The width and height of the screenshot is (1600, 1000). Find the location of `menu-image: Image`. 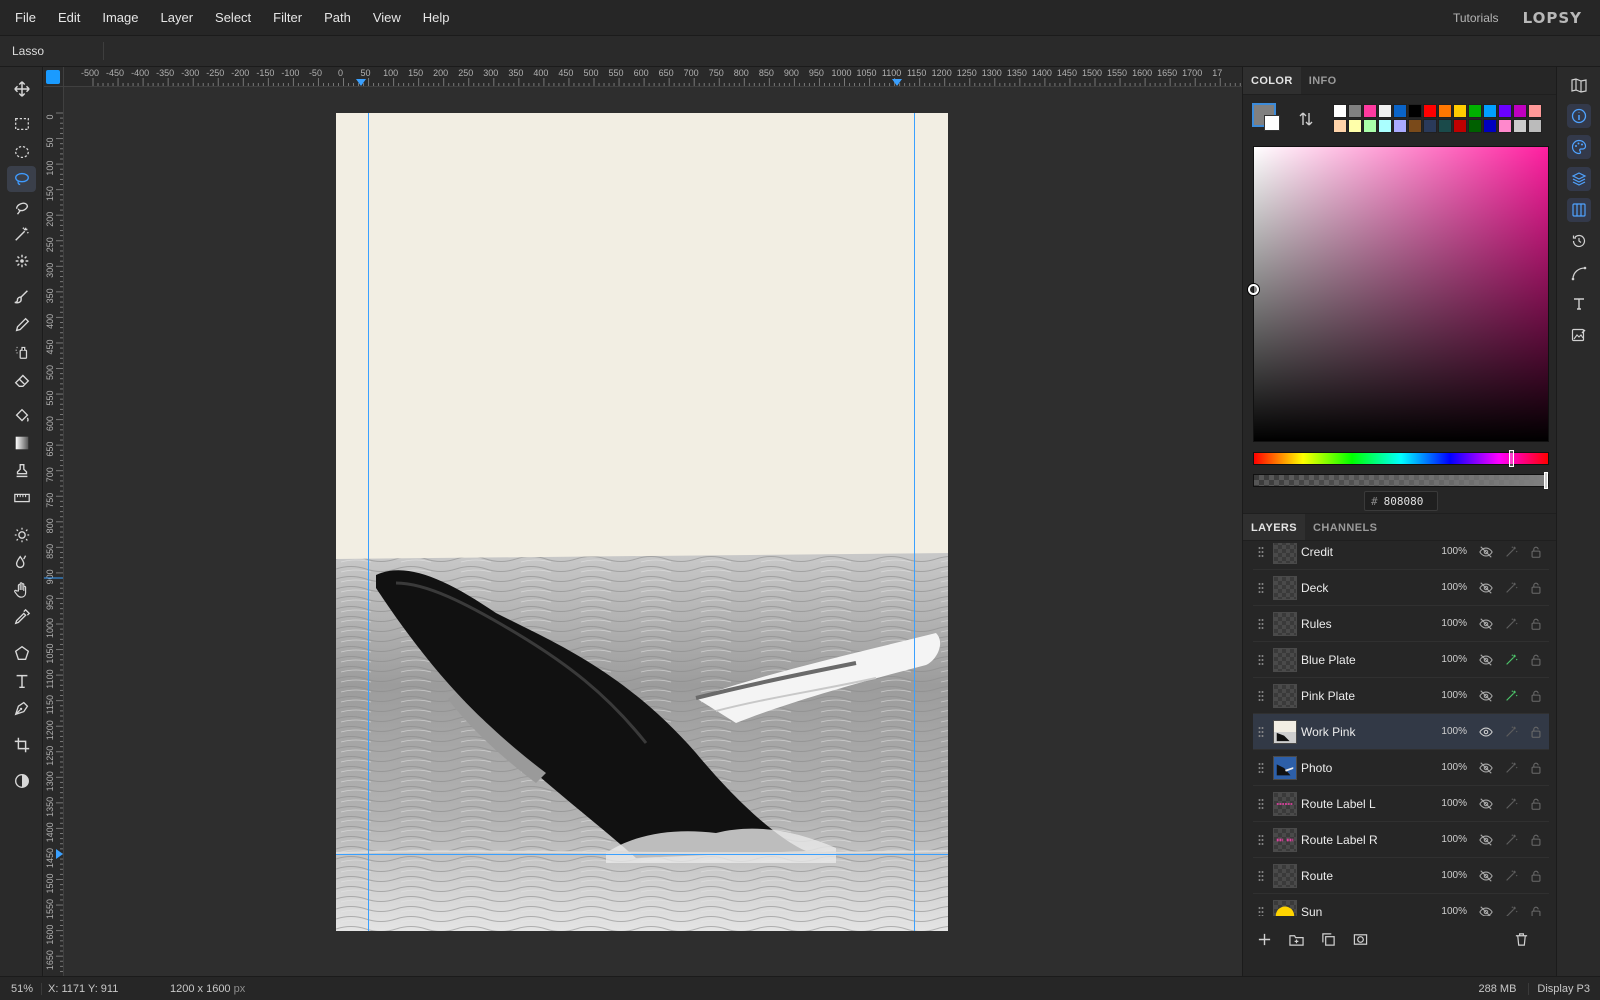

menu-image: Image is located at coordinates (120, 18).